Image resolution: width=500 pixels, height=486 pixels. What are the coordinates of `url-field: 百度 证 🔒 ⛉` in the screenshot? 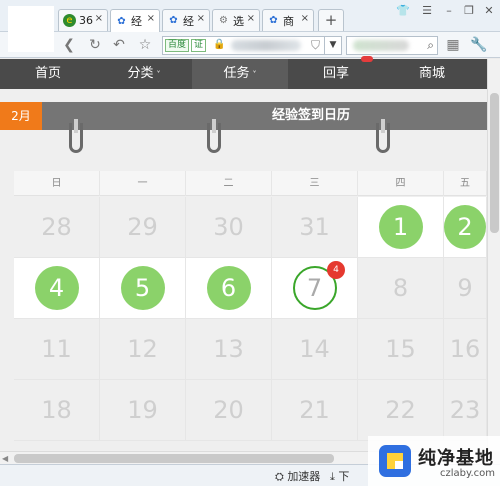 It's located at (252, 45).